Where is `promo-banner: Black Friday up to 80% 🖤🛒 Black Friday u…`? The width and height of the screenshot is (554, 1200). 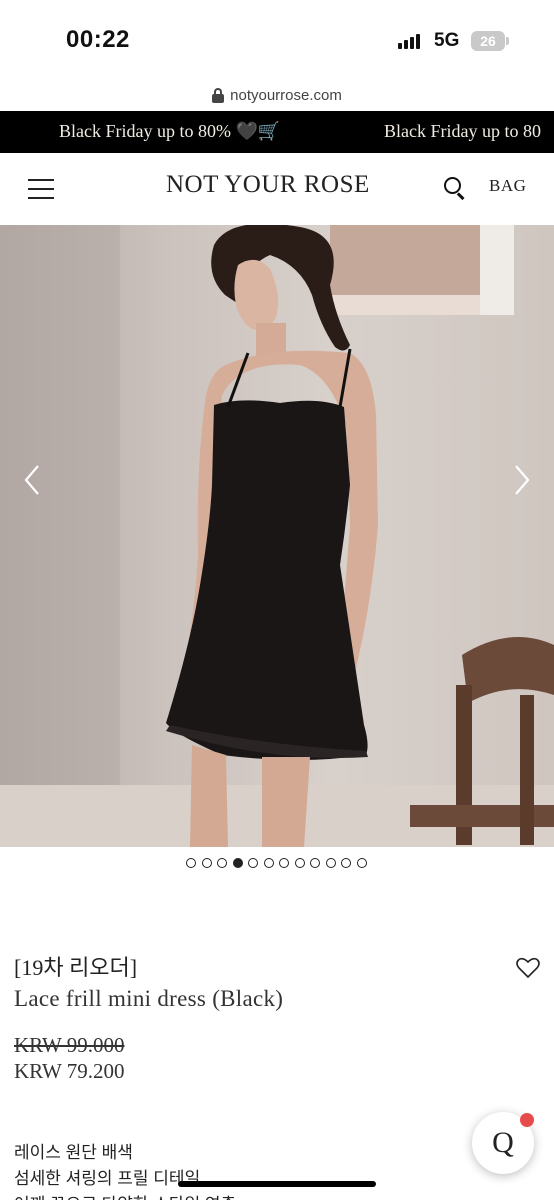 promo-banner: Black Friday up to 80% 🖤🛒 Black Friday u… is located at coordinates (277, 132).